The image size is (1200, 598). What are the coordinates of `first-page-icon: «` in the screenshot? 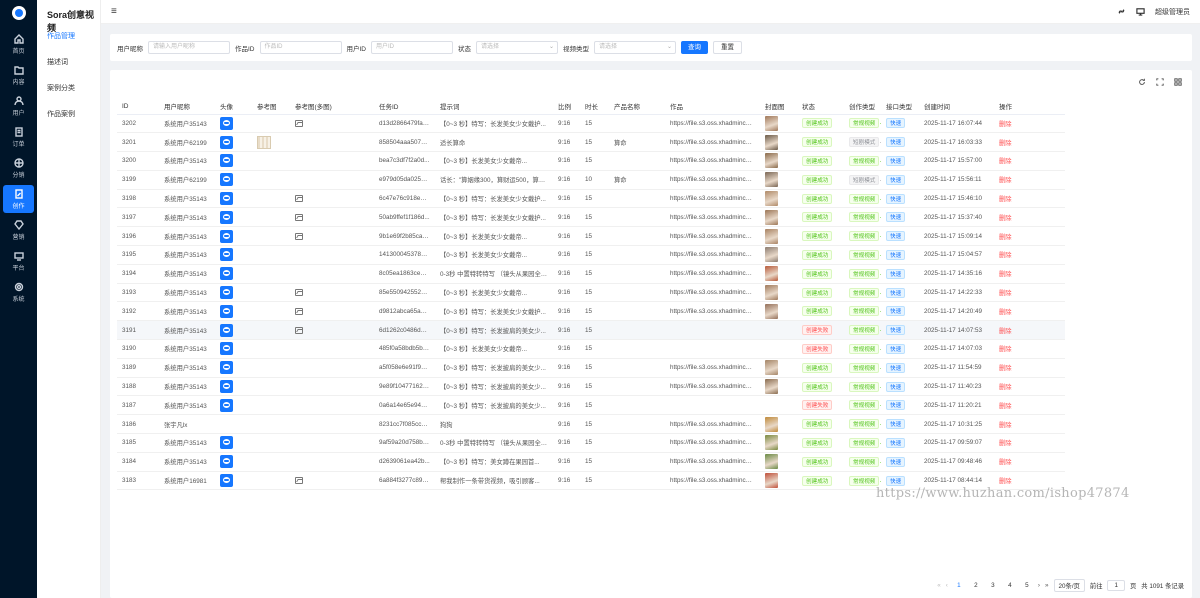 It's located at (939, 585).